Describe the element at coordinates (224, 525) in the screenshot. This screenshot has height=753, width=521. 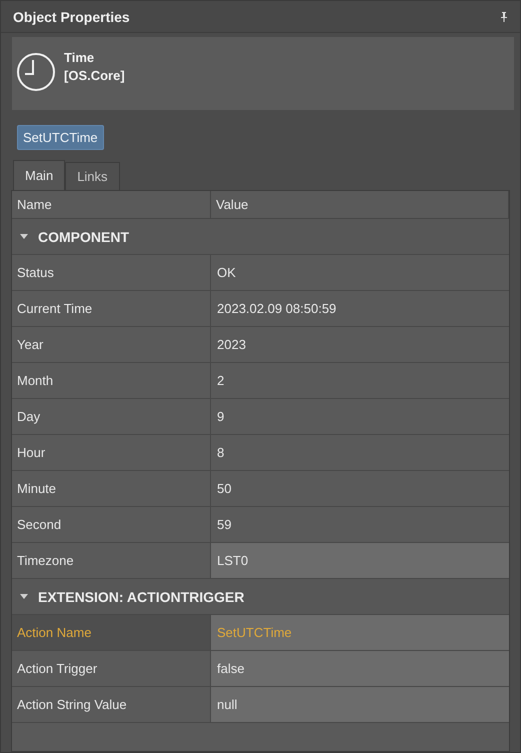
I see `property-value: 59` at that location.